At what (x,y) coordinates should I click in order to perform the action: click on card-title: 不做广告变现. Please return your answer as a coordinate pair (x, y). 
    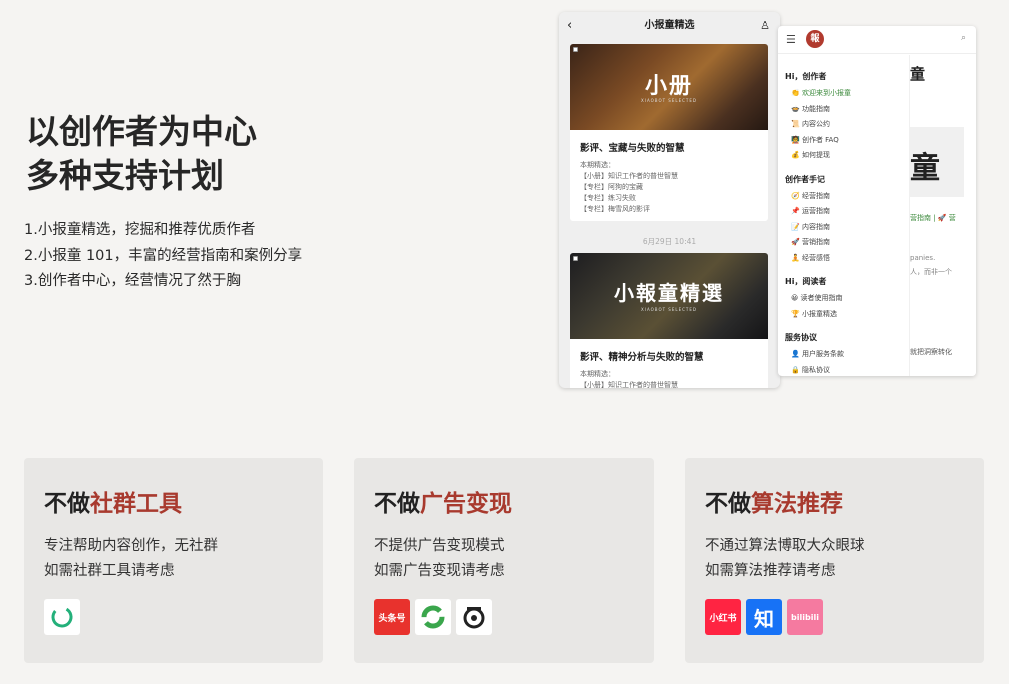
    Looking at the image, I should click on (443, 501).